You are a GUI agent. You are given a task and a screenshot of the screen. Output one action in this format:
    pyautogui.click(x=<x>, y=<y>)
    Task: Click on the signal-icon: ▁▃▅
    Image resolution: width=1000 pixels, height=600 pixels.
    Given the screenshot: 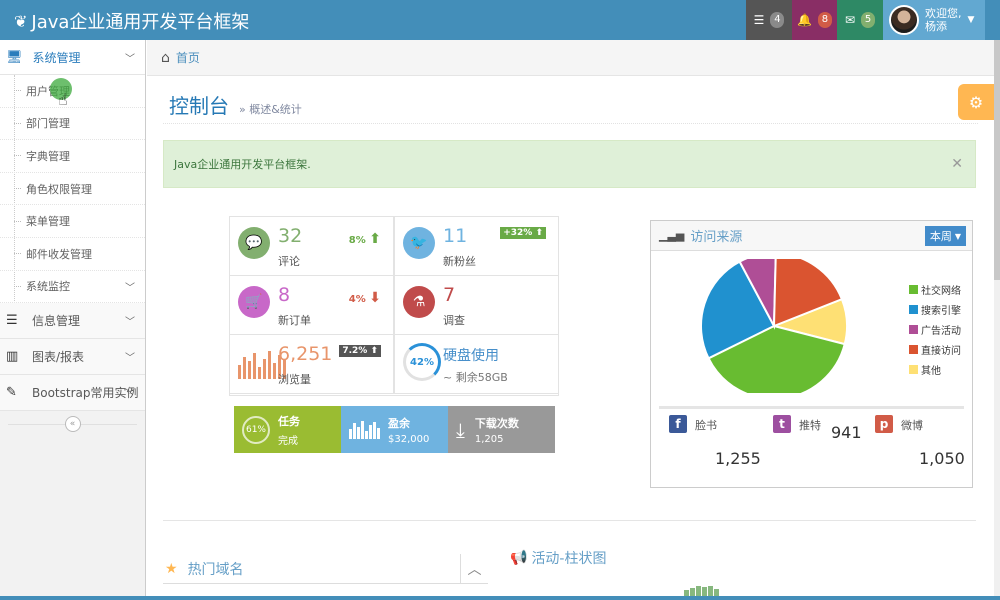 What is the action you would take?
    pyautogui.click(x=672, y=235)
    